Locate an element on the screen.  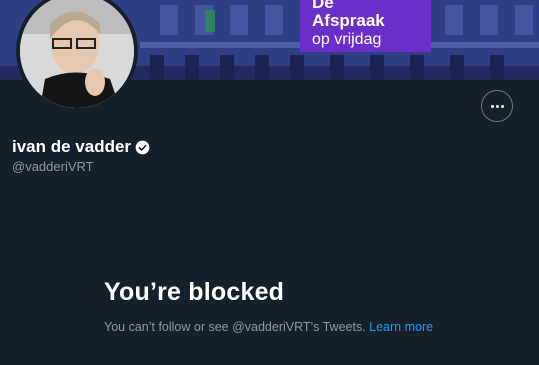
promo-overlay: De Afspraak op vrijdag is located at coordinates (365, 26).